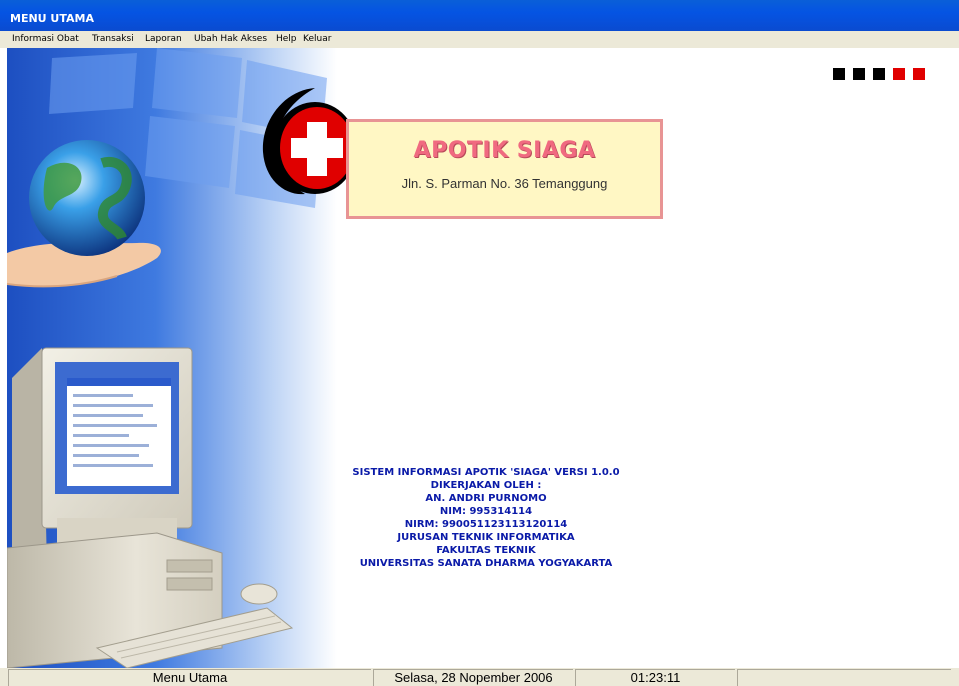 The width and height of the screenshot is (959, 686). What do you see at coordinates (163, 39) in the screenshot?
I see `menu-laporan: Laporan` at bounding box center [163, 39].